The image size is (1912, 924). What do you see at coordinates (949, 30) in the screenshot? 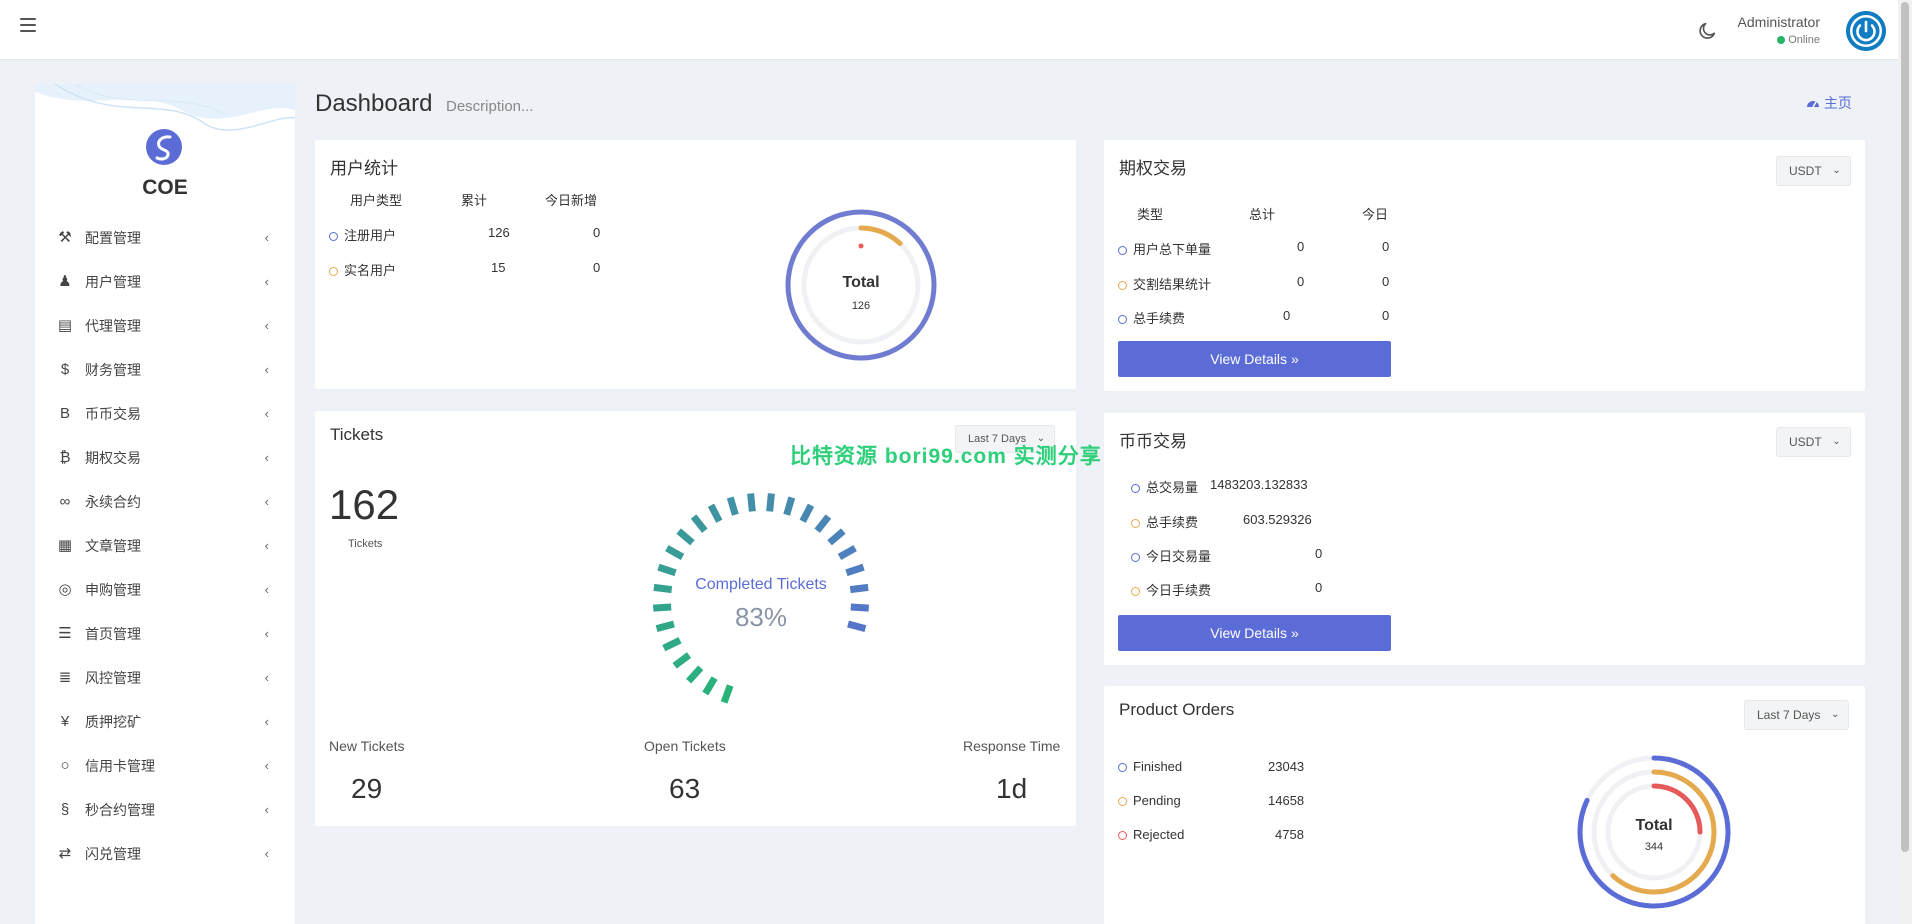
I see `top-bar: Administrator Online` at bounding box center [949, 30].